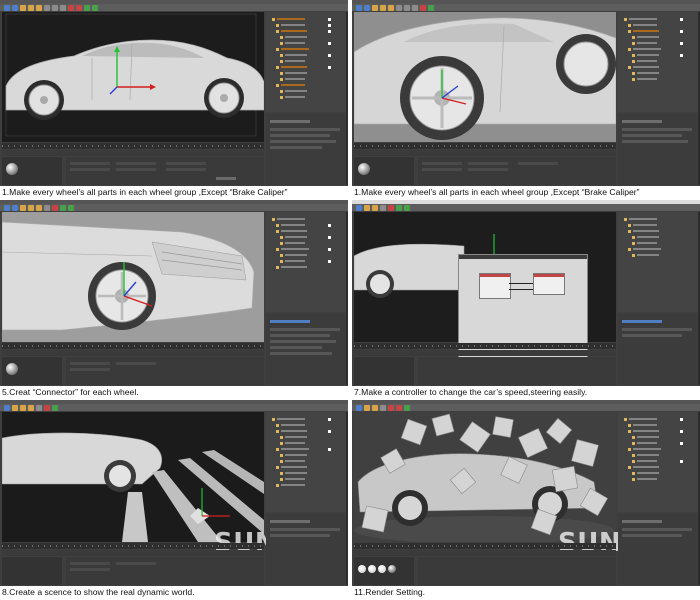 The image size is (700, 600). I want to click on render-view, so click(485, 477).